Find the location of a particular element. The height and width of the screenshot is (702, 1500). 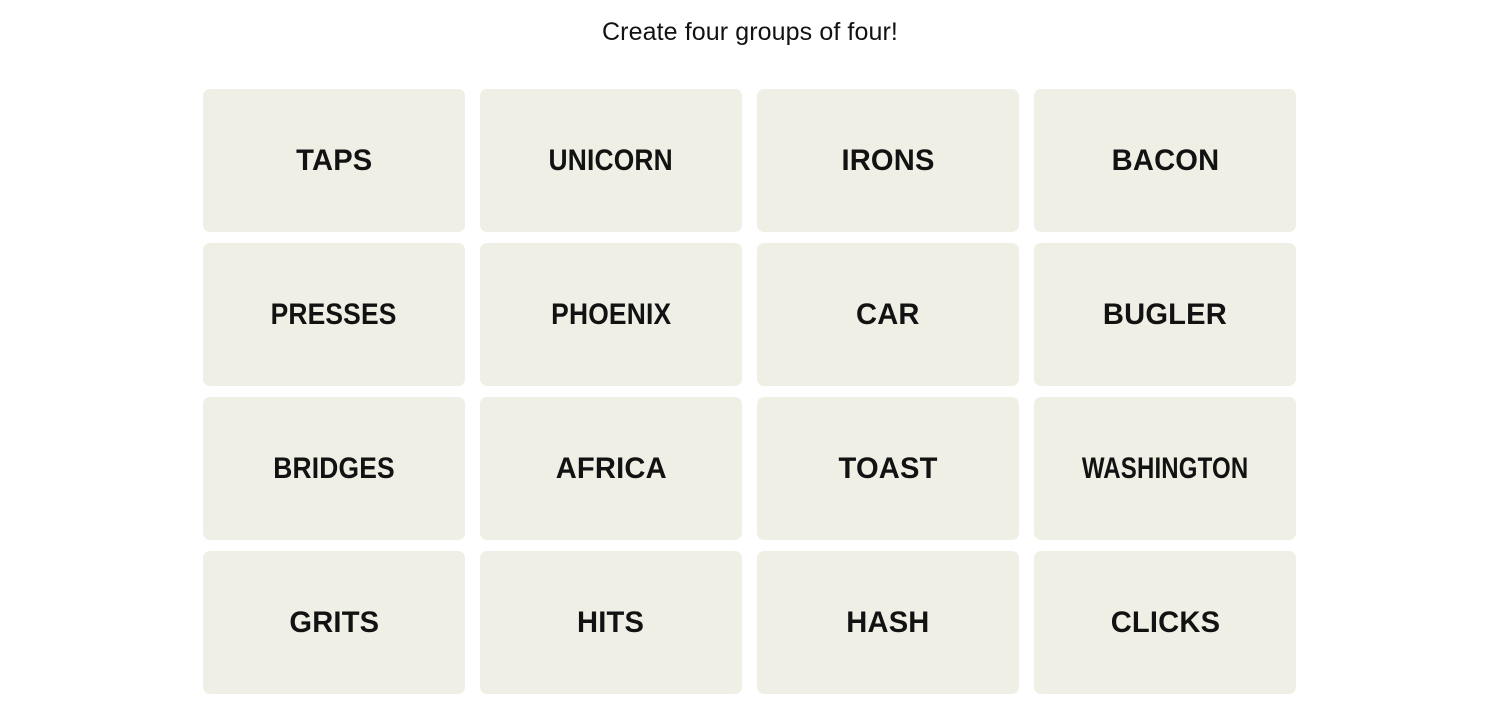

word-tile-label: HITS is located at coordinates (611, 622).